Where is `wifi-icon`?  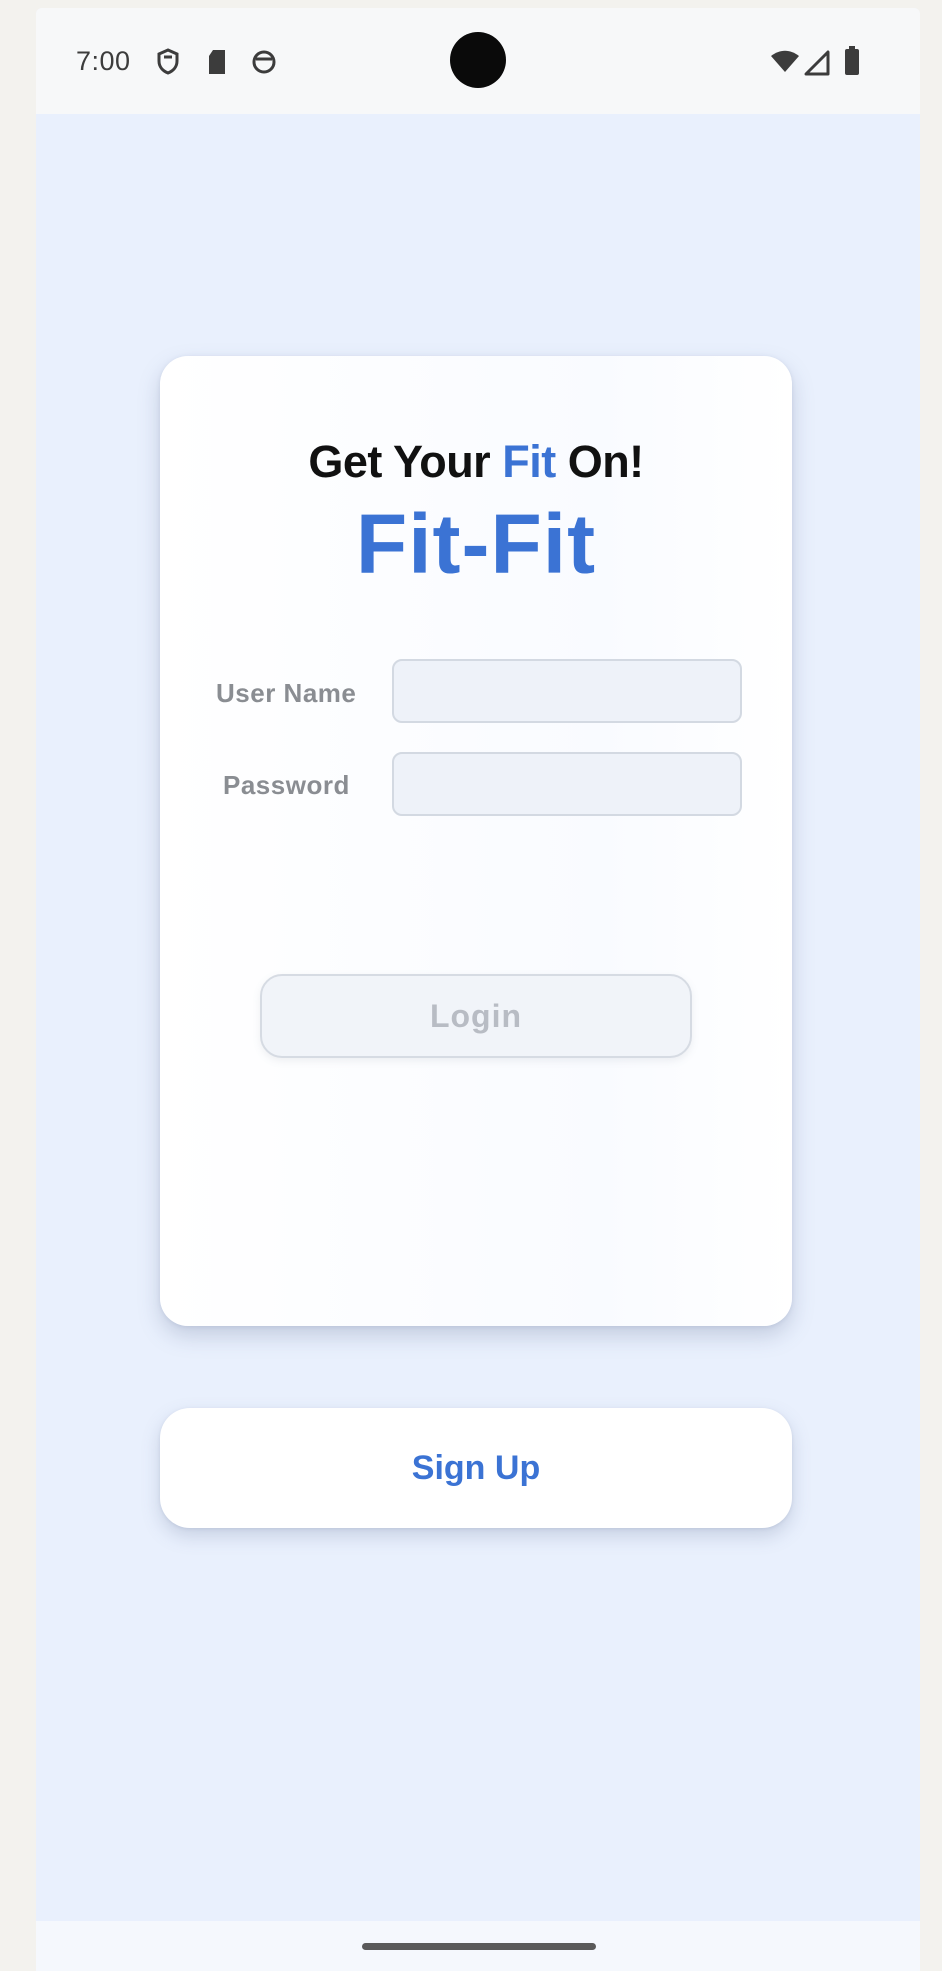
wifi-icon is located at coordinates (785, 64).